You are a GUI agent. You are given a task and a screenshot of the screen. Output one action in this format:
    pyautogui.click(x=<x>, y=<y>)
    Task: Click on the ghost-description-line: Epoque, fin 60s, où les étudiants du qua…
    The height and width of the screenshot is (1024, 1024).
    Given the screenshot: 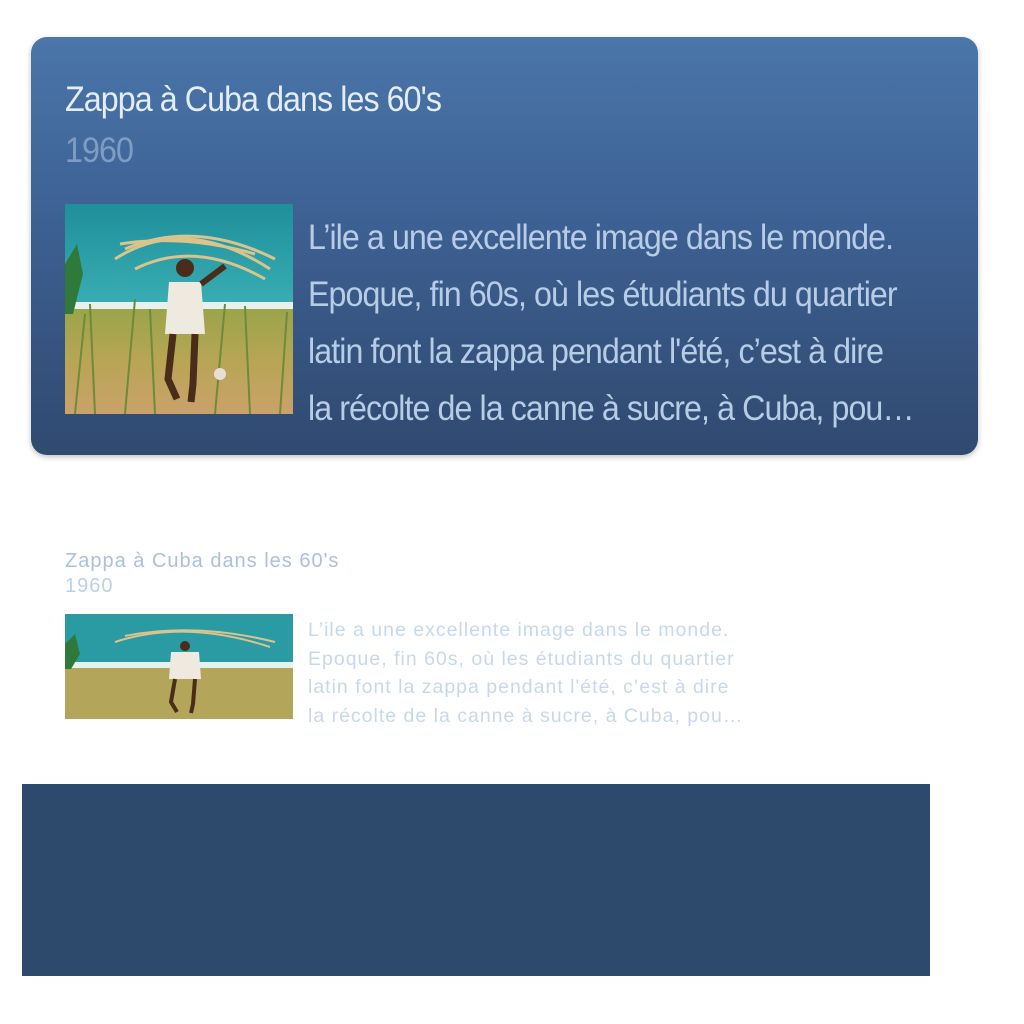 What is the action you would take?
    pyautogui.click(x=521, y=658)
    